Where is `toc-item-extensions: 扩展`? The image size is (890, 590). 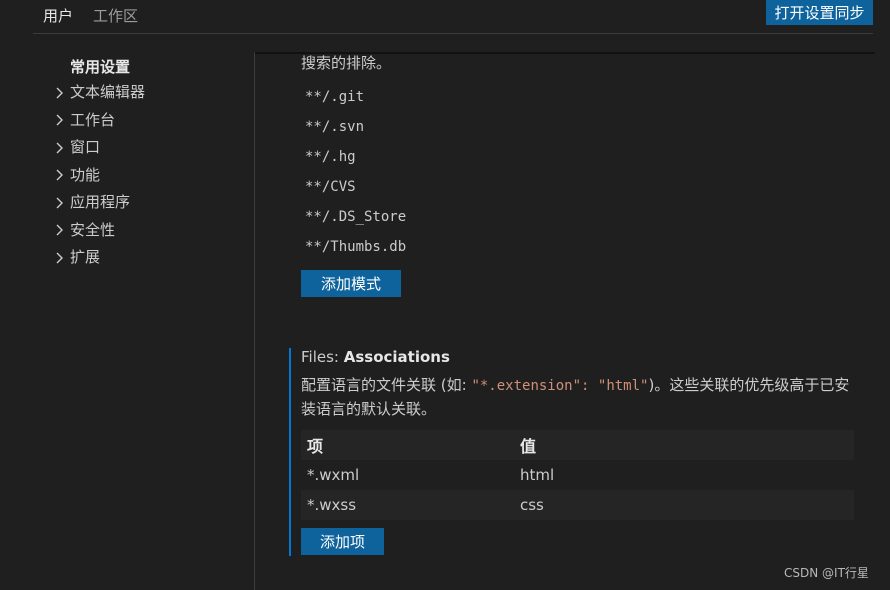
toc-item-extensions: 扩展 is located at coordinates (148, 258).